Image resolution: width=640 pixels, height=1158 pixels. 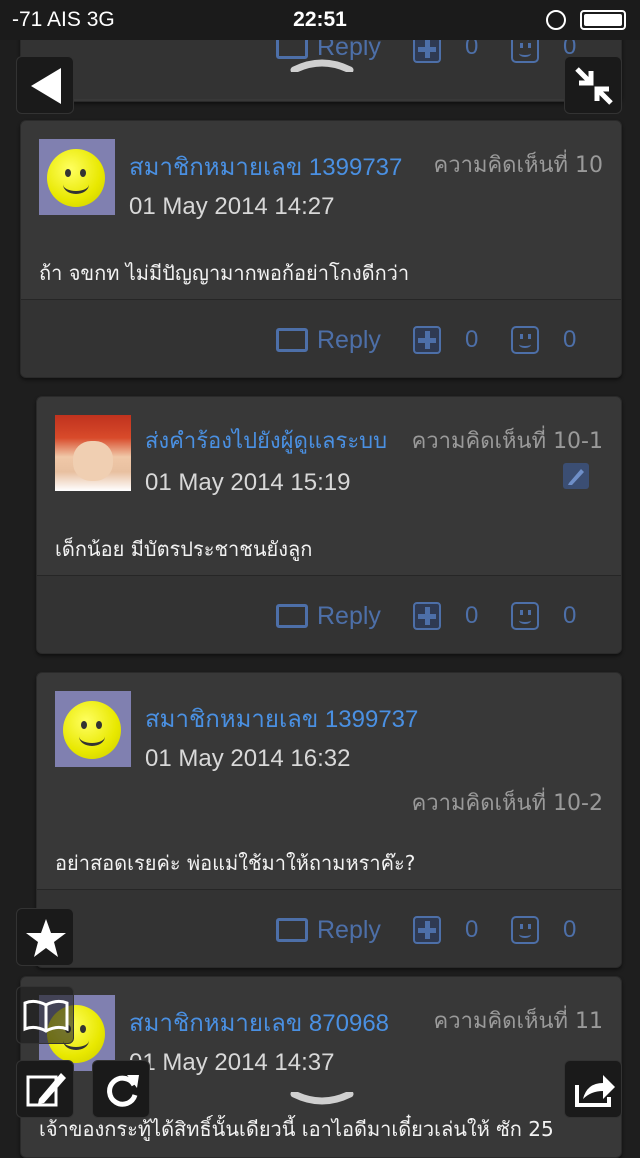 What do you see at coordinates (232, 1062) in the screenshot?
I see `comment-date: 01 May 2014 14:37` at bounding box center [232, 1062].